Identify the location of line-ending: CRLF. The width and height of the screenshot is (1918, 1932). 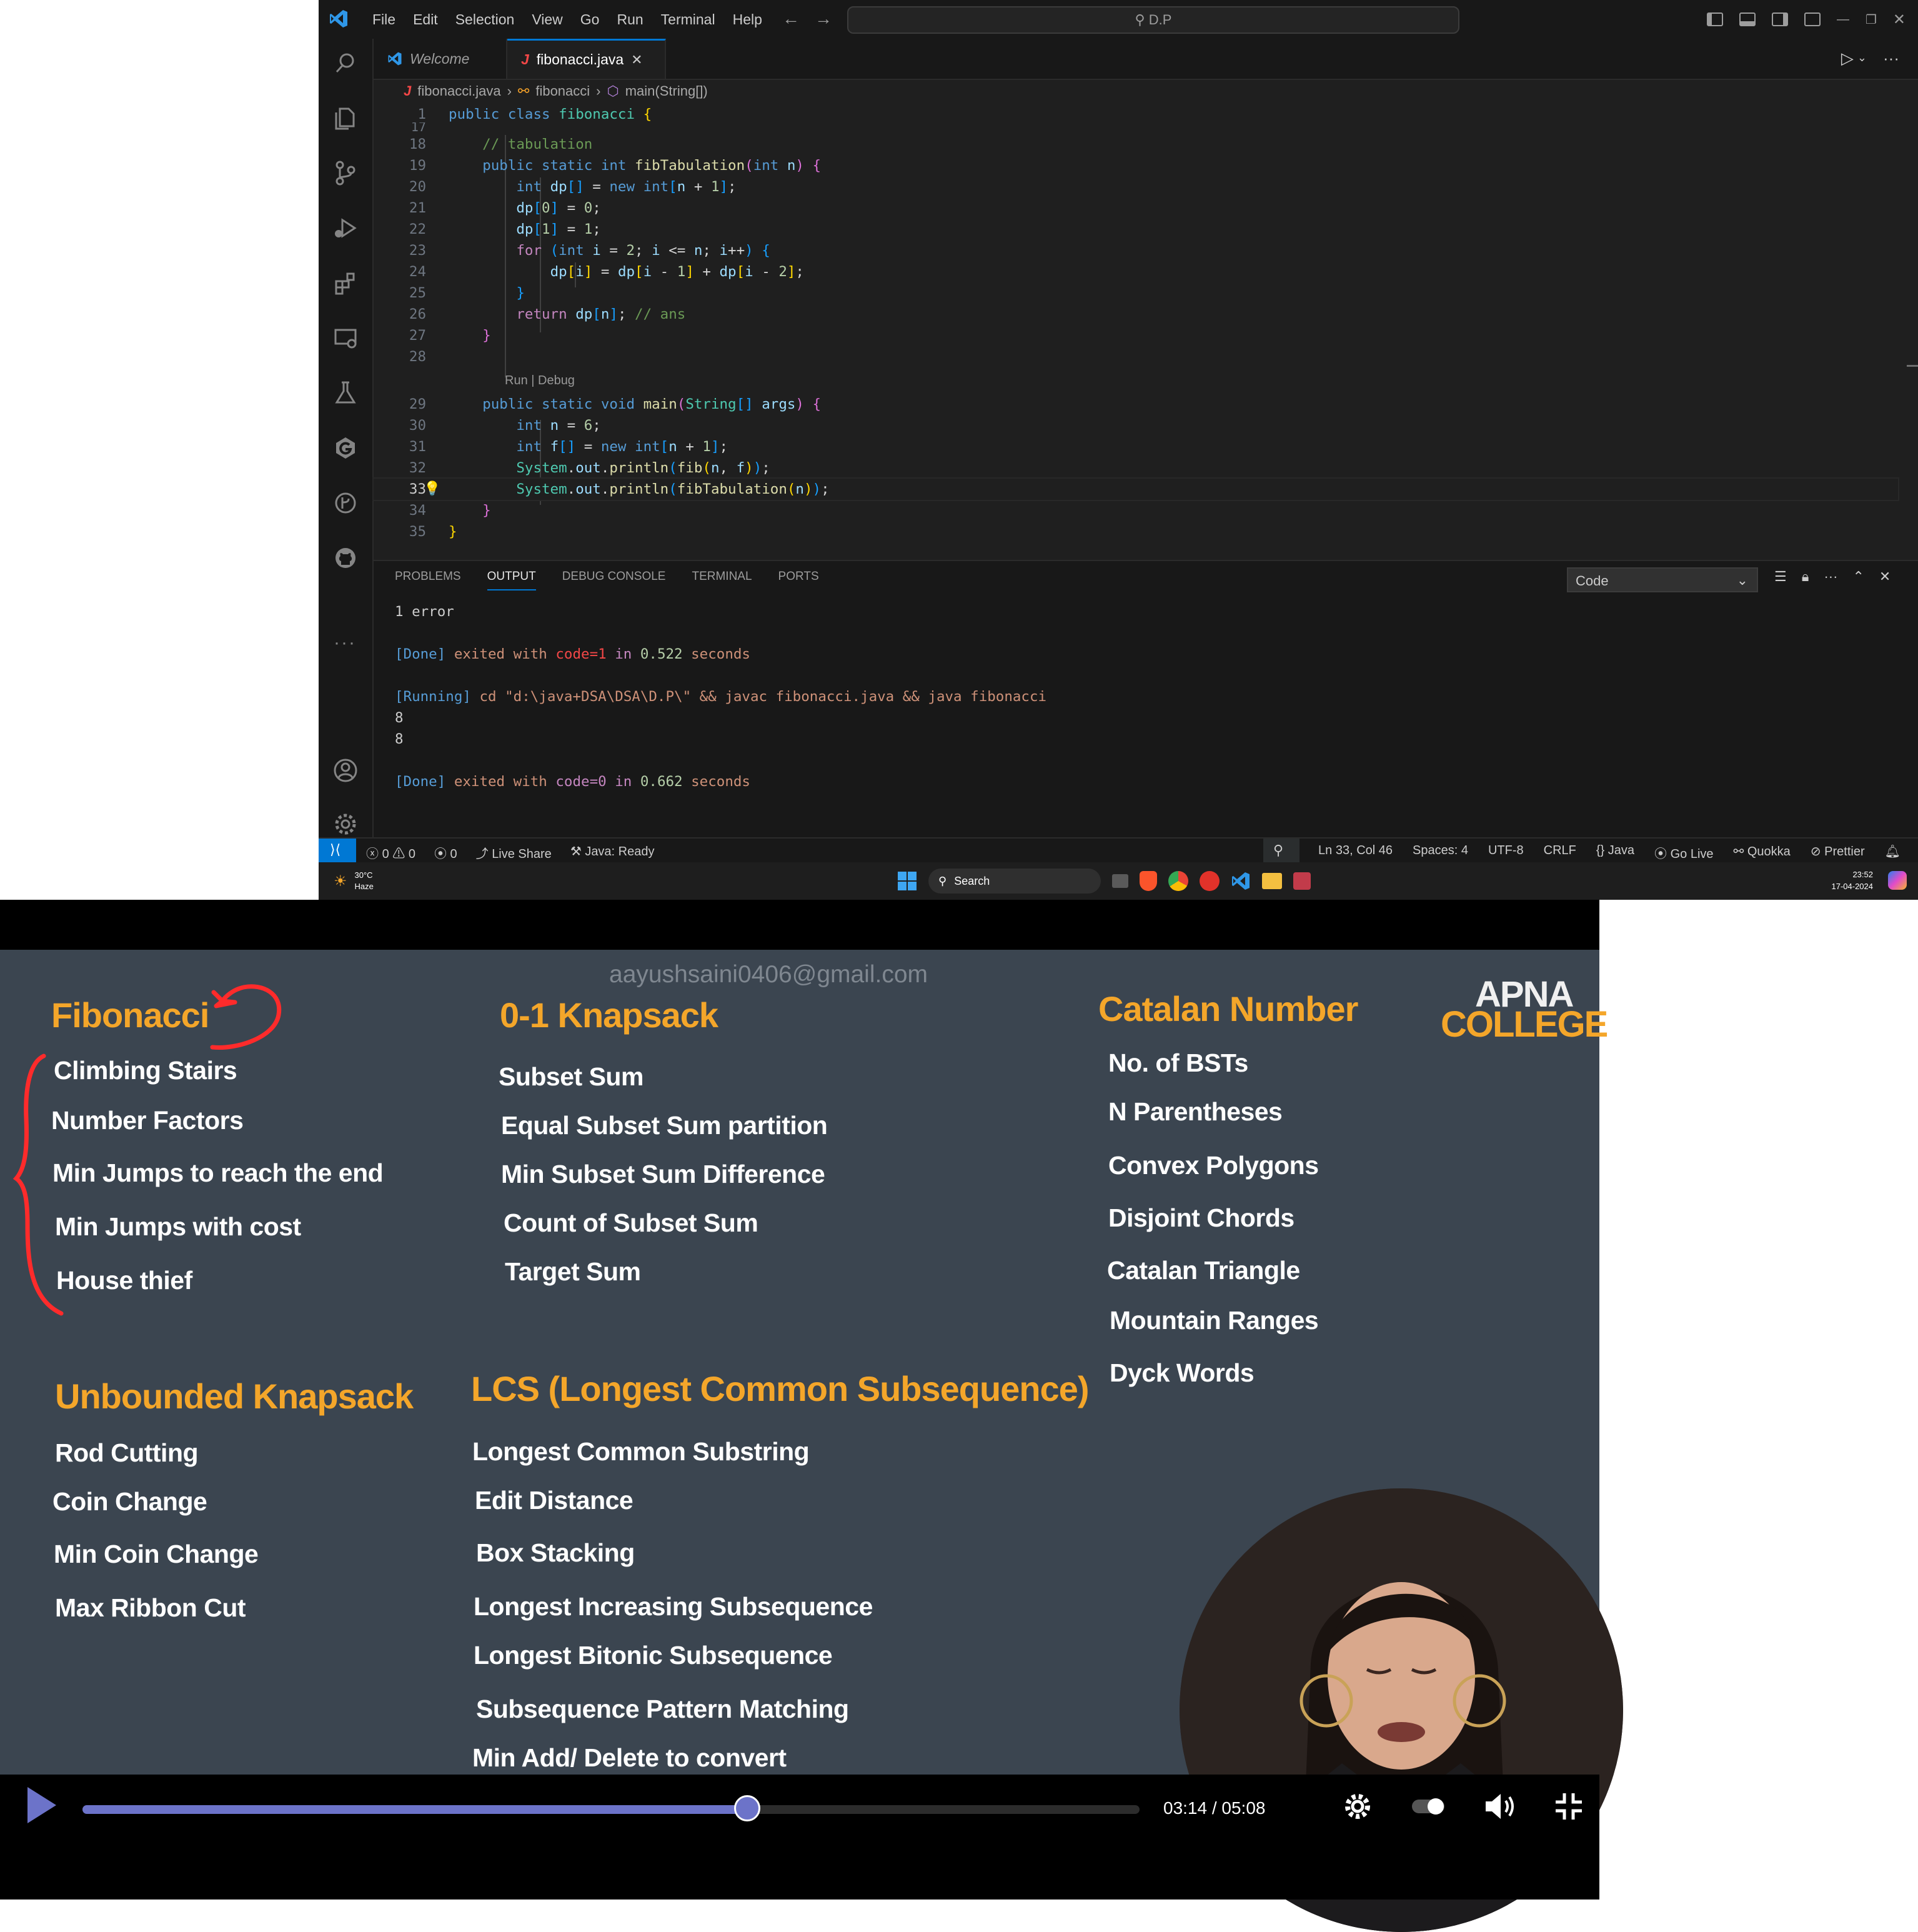
(1560, 853).